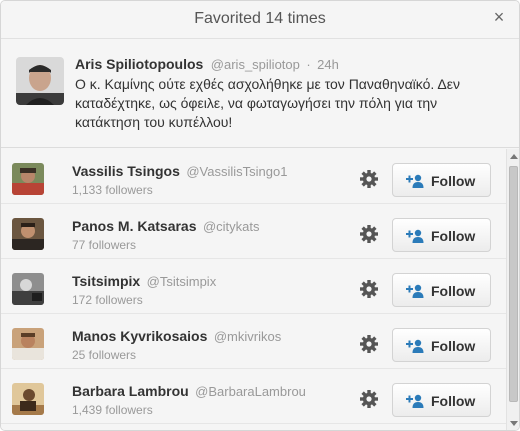 The height and width of the screenshot is (431, 520). What do you see at coordinates (144, 282) in the screenshot?
I see `user-name-line: Tsitsimpix @Tsitsimpix` at bounding box center [144, 282].